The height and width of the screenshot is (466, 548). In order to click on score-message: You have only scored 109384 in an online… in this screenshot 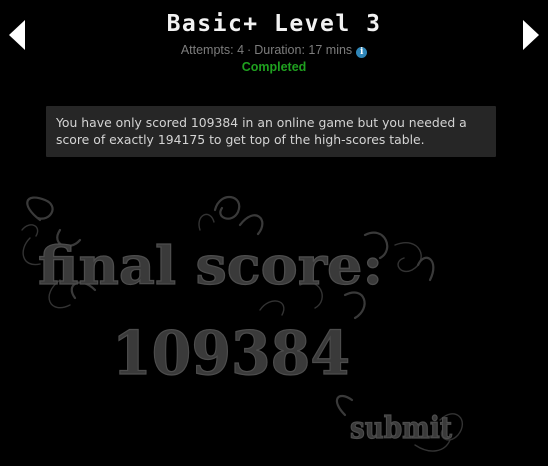, I will do `click(271, 131)`.